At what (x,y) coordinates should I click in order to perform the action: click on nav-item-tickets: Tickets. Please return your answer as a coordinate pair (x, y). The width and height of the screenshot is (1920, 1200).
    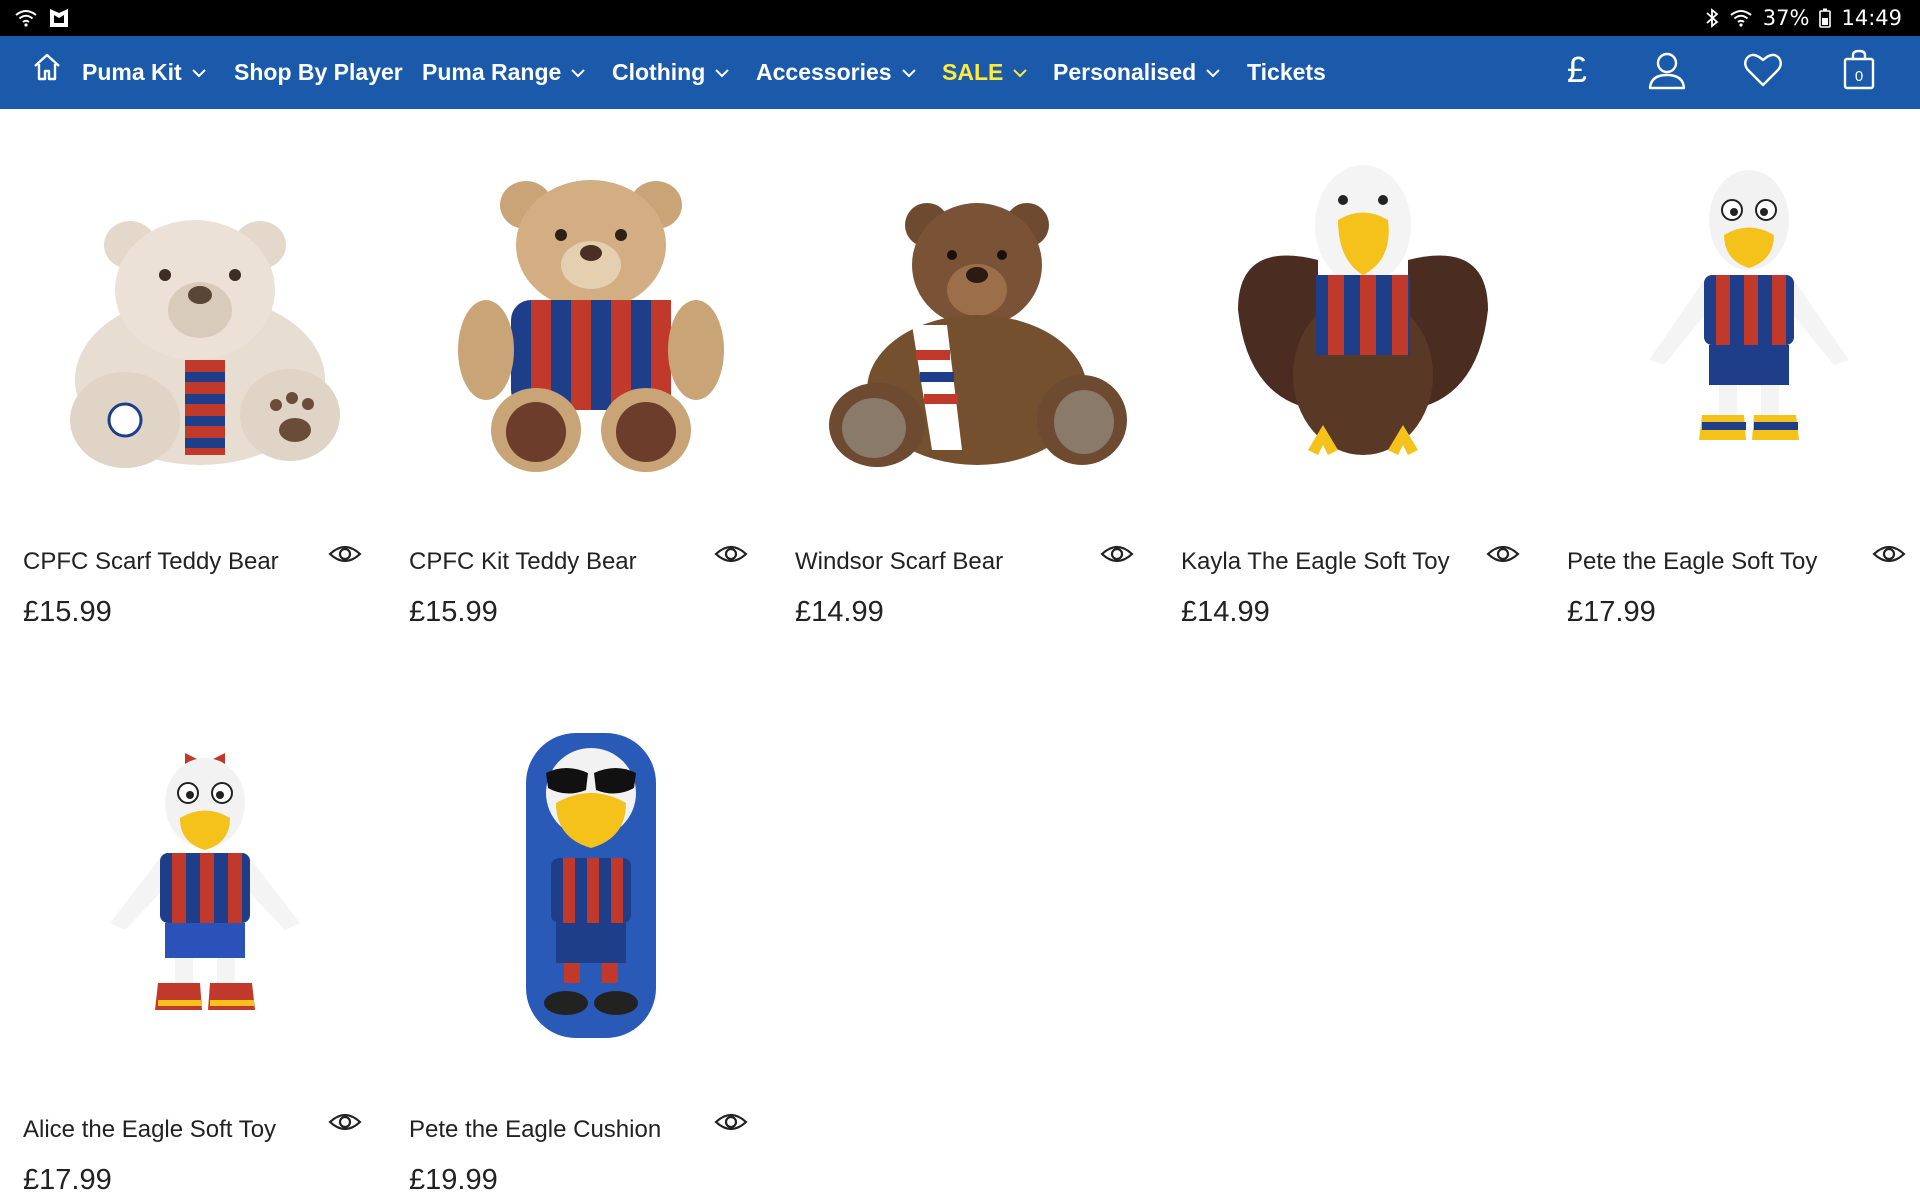
    Looking at the image, I should click on (1286, 72).